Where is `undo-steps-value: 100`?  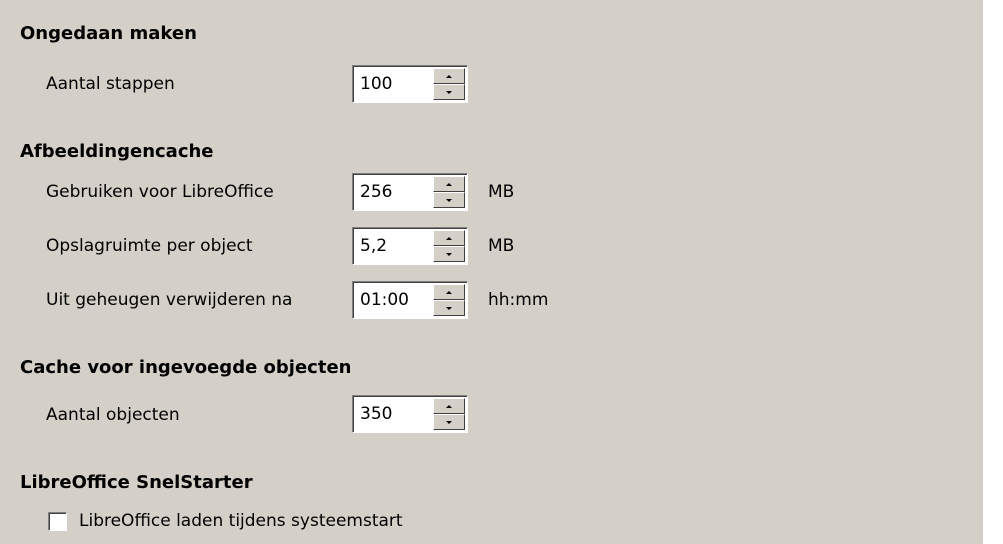 undo-steps-value: 100 is located at coordinates (376, 84).